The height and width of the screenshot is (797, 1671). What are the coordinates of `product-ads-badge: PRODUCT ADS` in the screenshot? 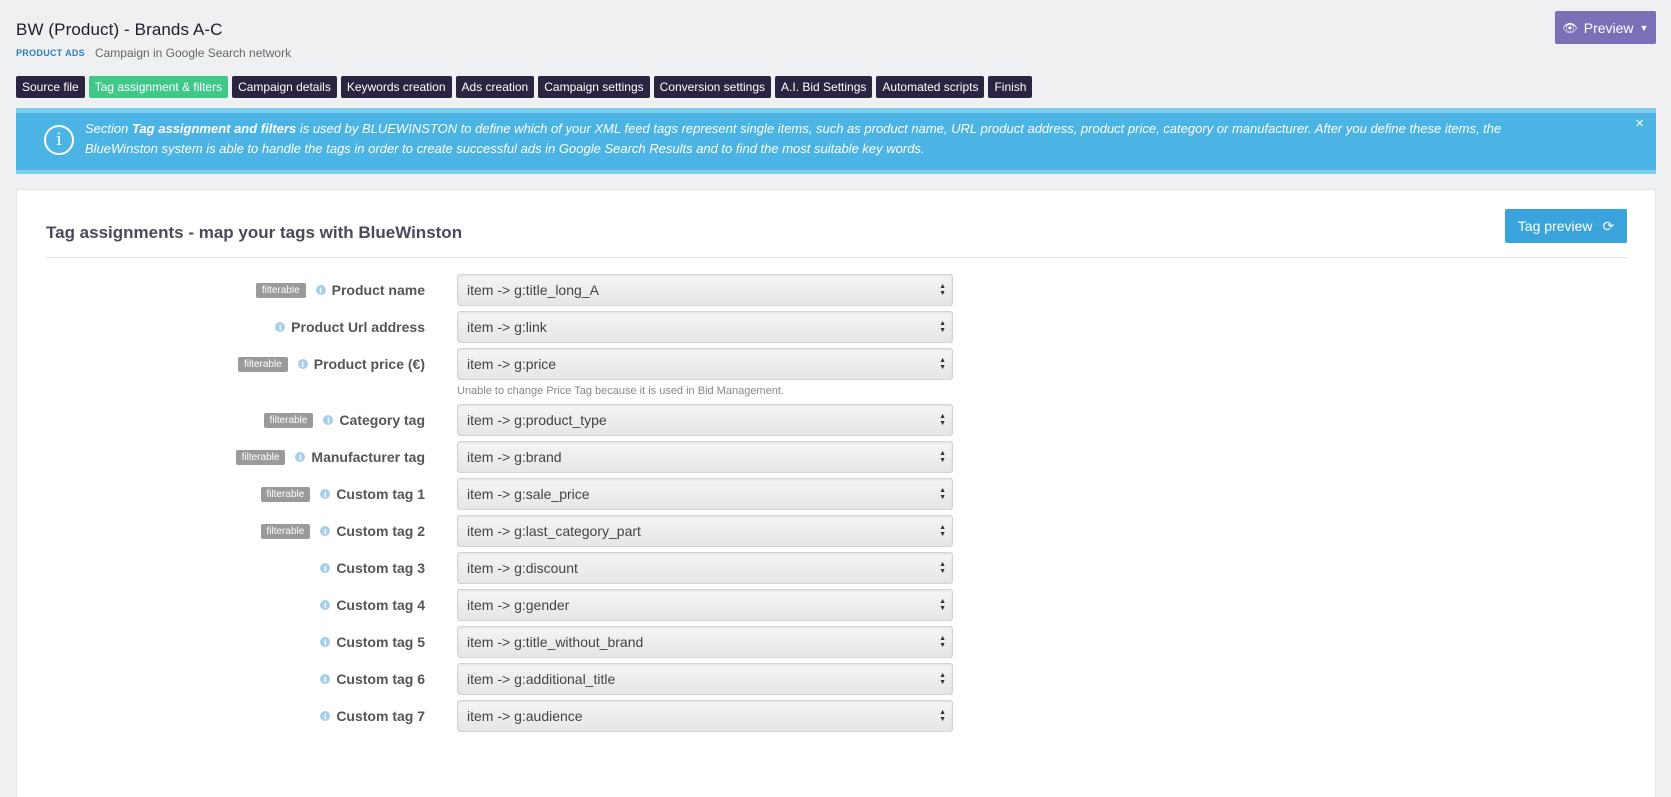 It's located at (50, 53).